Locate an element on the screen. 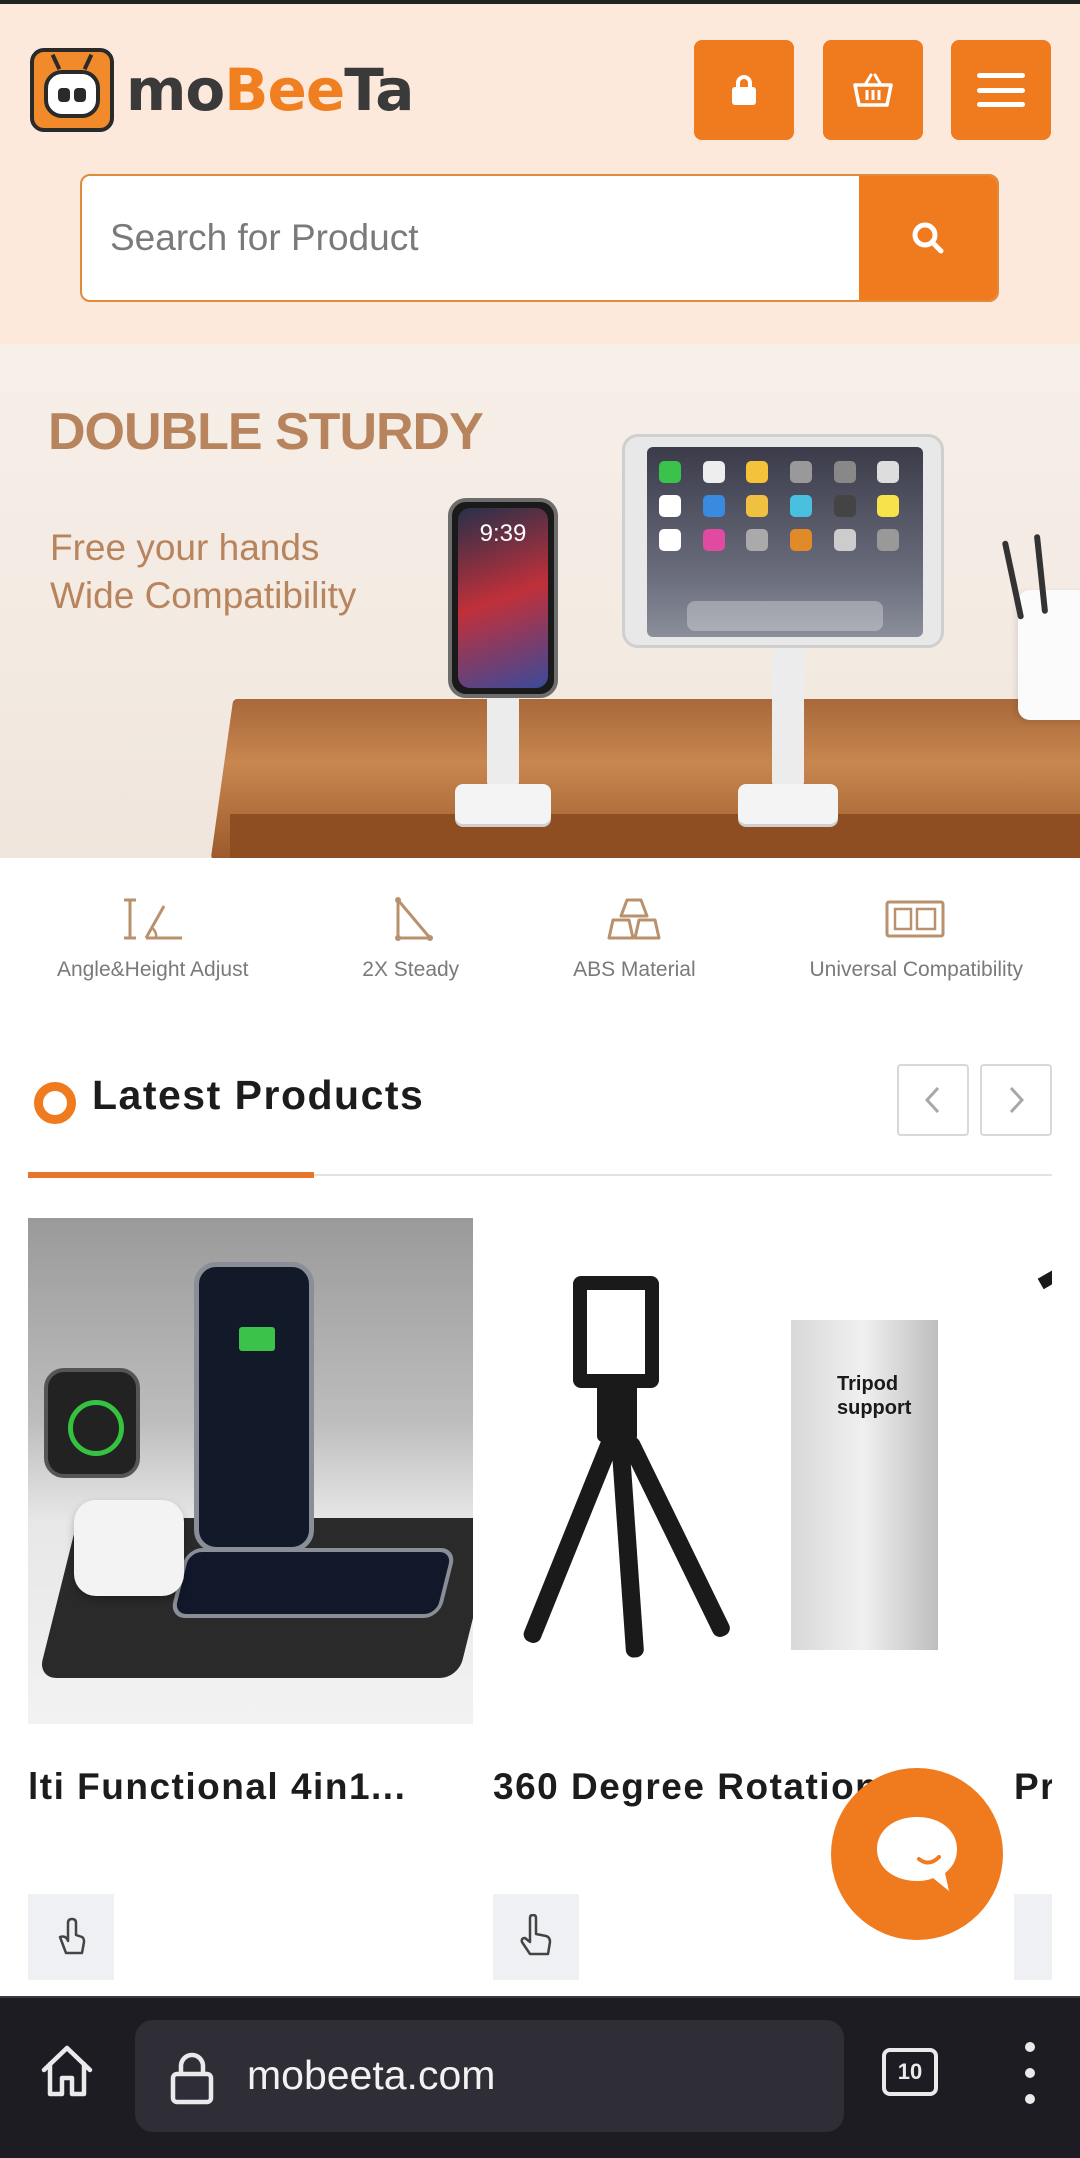 This screenshot has height=2158, width=1080. menu-button is located at coordinates (1001, 90).